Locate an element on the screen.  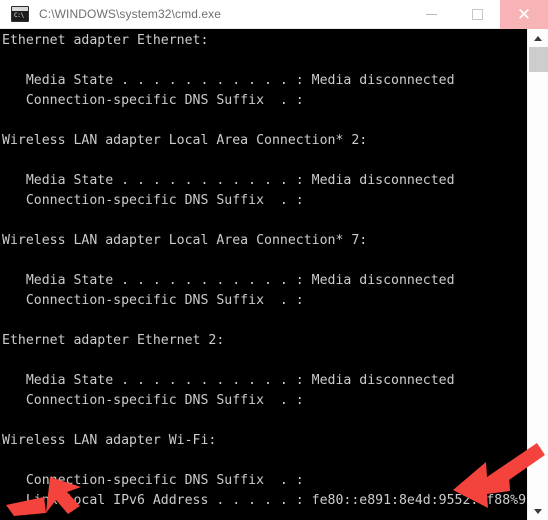
close-icon: ✕ is located at coordinates (524, 14).